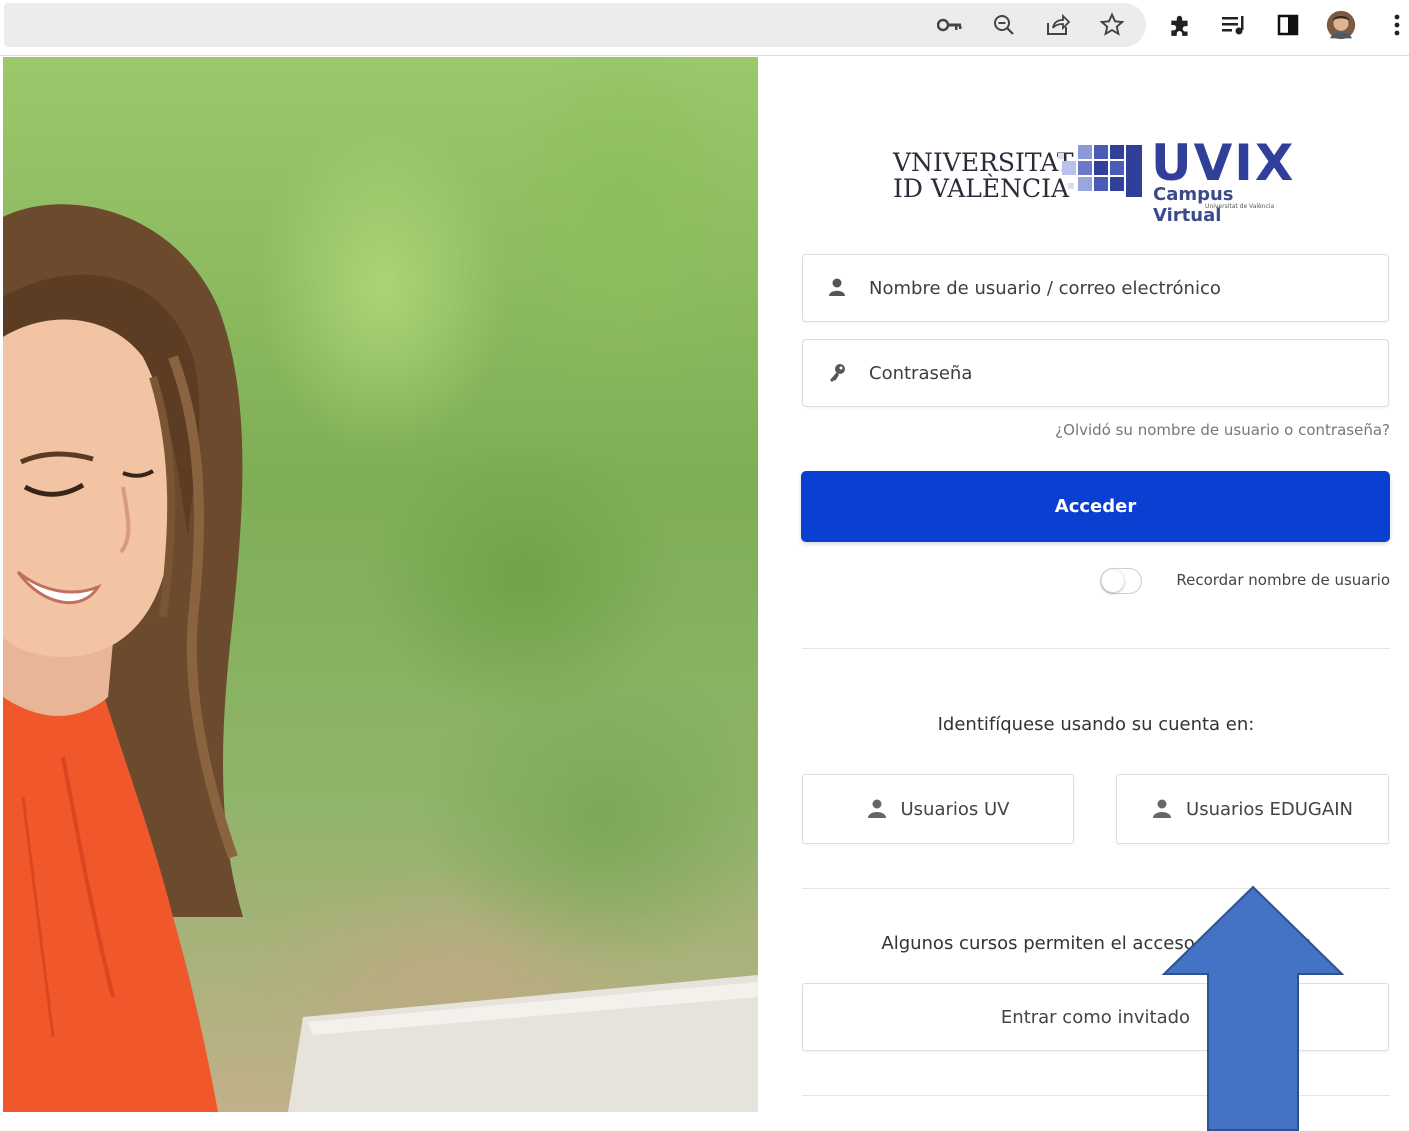 This screenshot has height=1131, width=1409. I want to click on bookmark-star-icon, so click(1112, 25).